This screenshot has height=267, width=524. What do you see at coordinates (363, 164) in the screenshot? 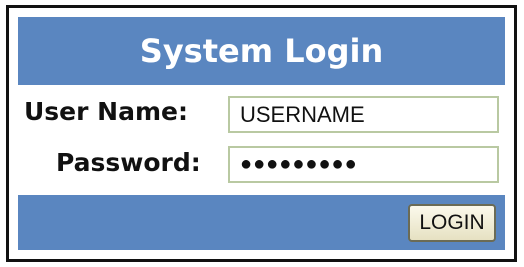
I see `password-input` at bounding box center [363, 164].